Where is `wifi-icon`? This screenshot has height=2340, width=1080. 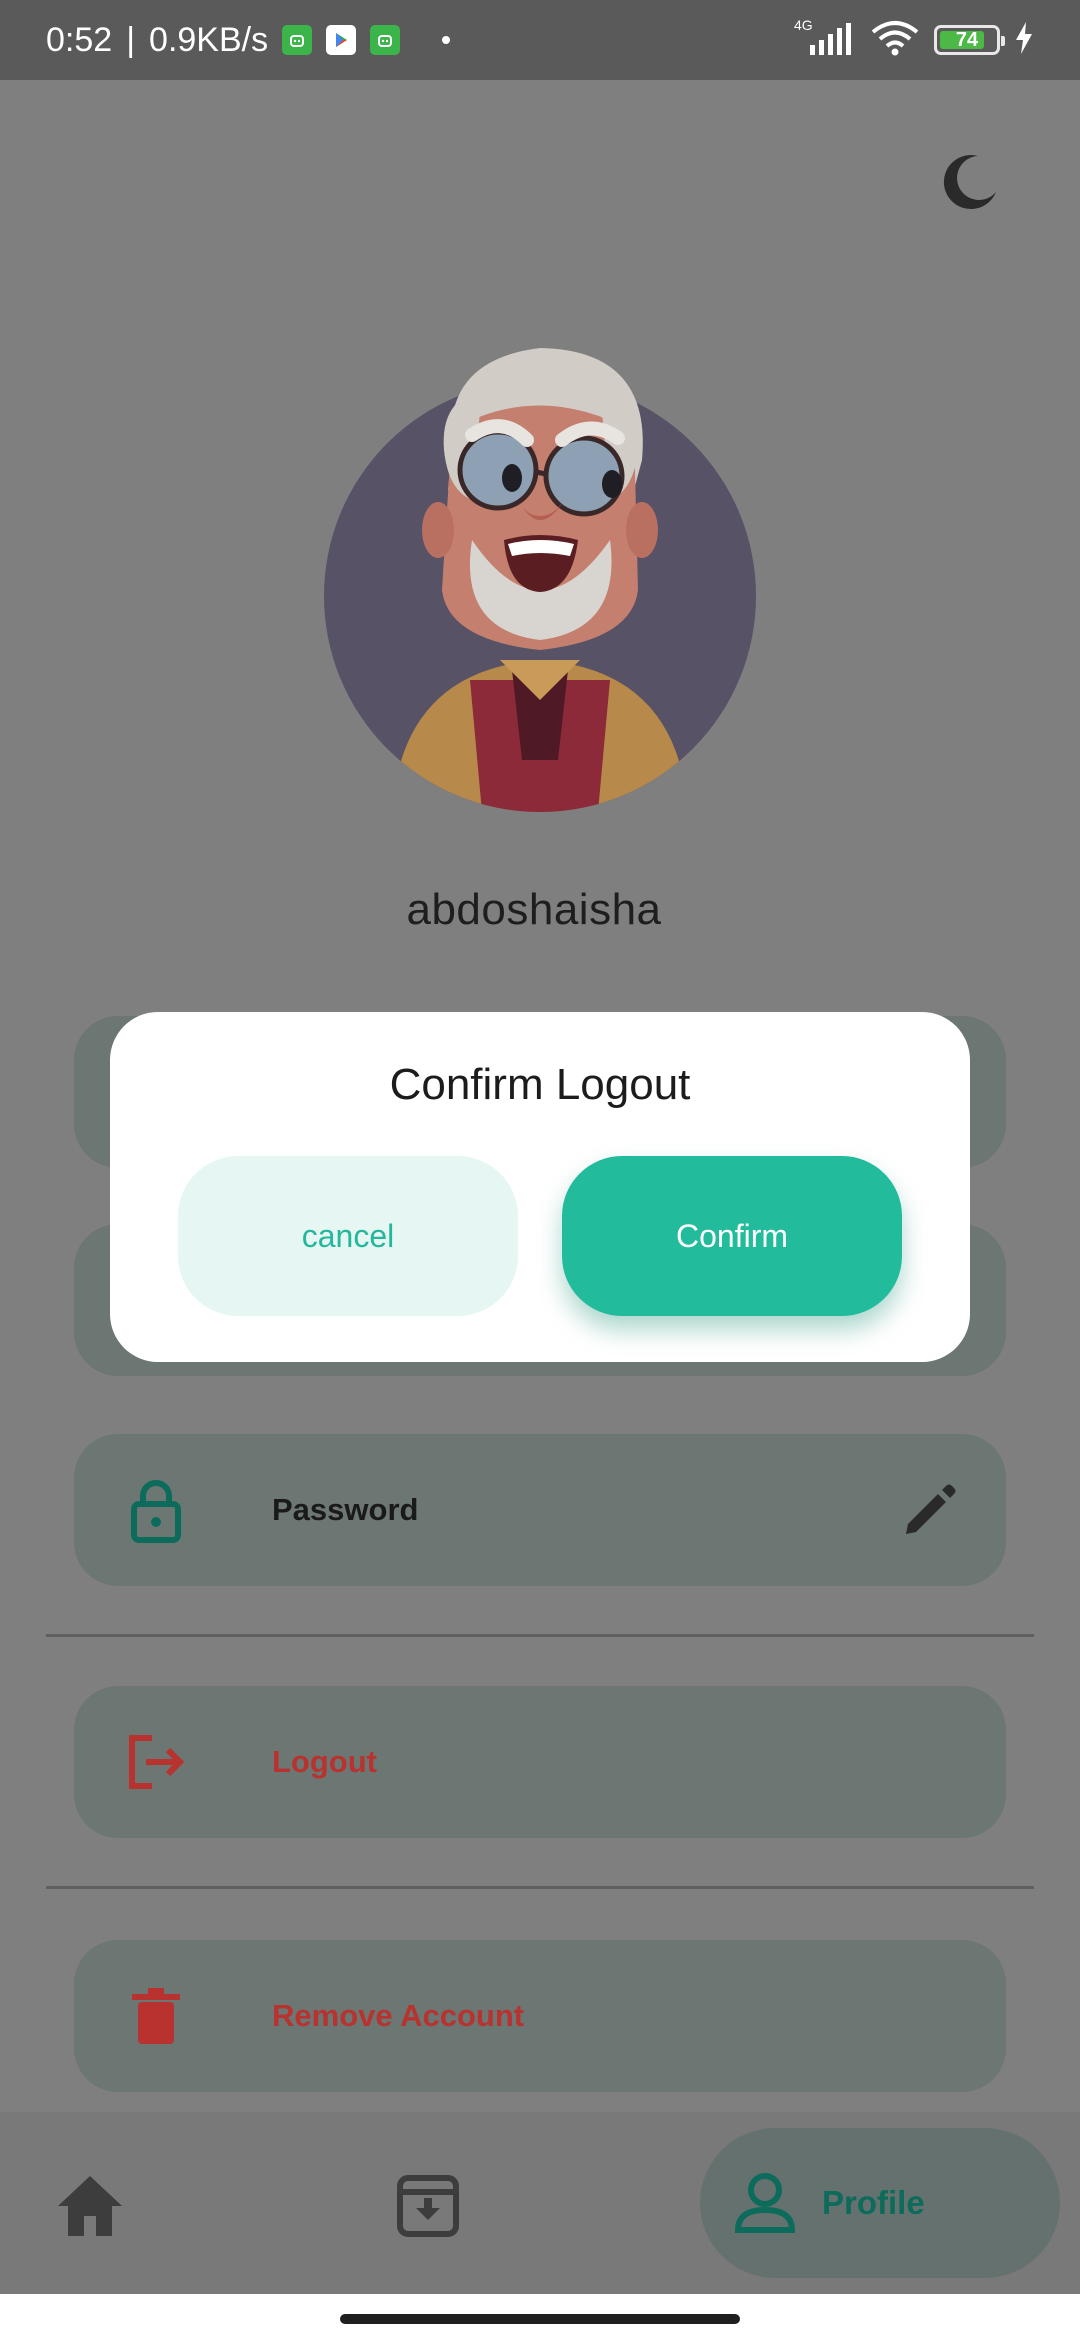 wifi-icon is located at coordinates (895, 40).